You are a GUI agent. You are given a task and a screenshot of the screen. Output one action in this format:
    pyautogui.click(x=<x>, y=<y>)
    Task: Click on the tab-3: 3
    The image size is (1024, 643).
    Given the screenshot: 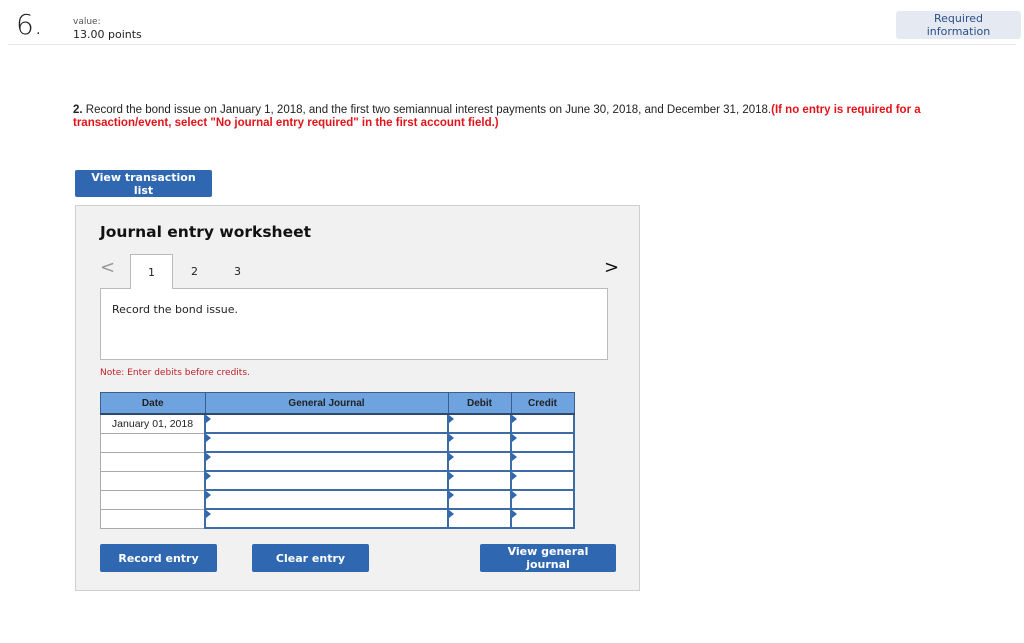 What is the action you would take?
    pyautogui.click(x=237, y=271)
    